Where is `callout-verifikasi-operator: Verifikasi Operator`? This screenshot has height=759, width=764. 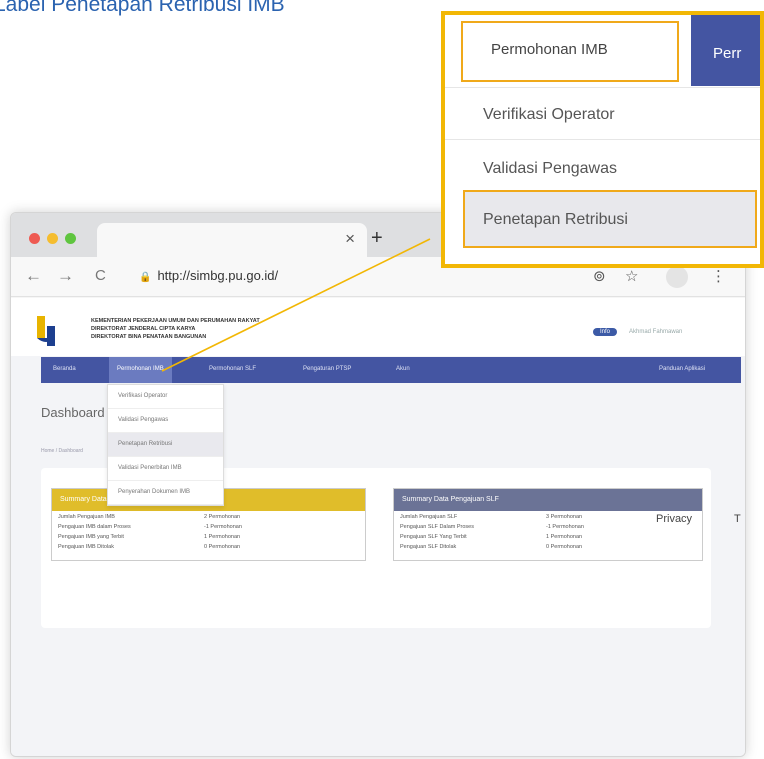 callout-verifikasi-operator: Verifikasi Operator is located at coordinates (549, 115).